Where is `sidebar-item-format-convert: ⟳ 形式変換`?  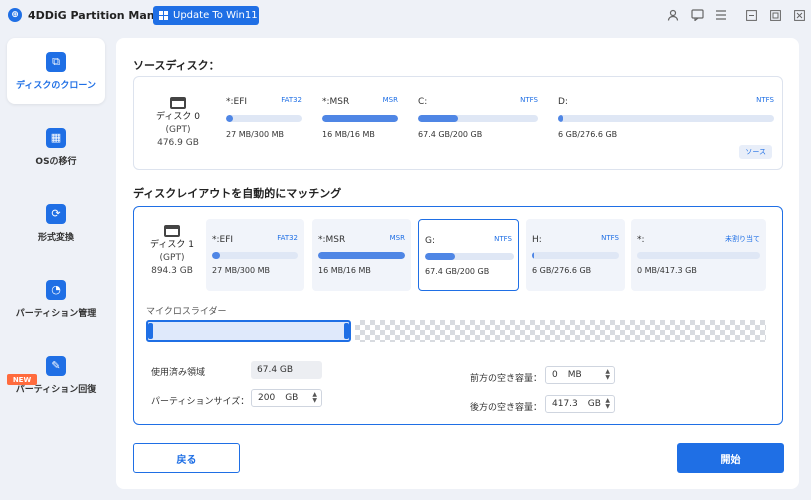
sidebar-item-format-convert: ⟳ 形式変換 is located at coordinates (56, 223).